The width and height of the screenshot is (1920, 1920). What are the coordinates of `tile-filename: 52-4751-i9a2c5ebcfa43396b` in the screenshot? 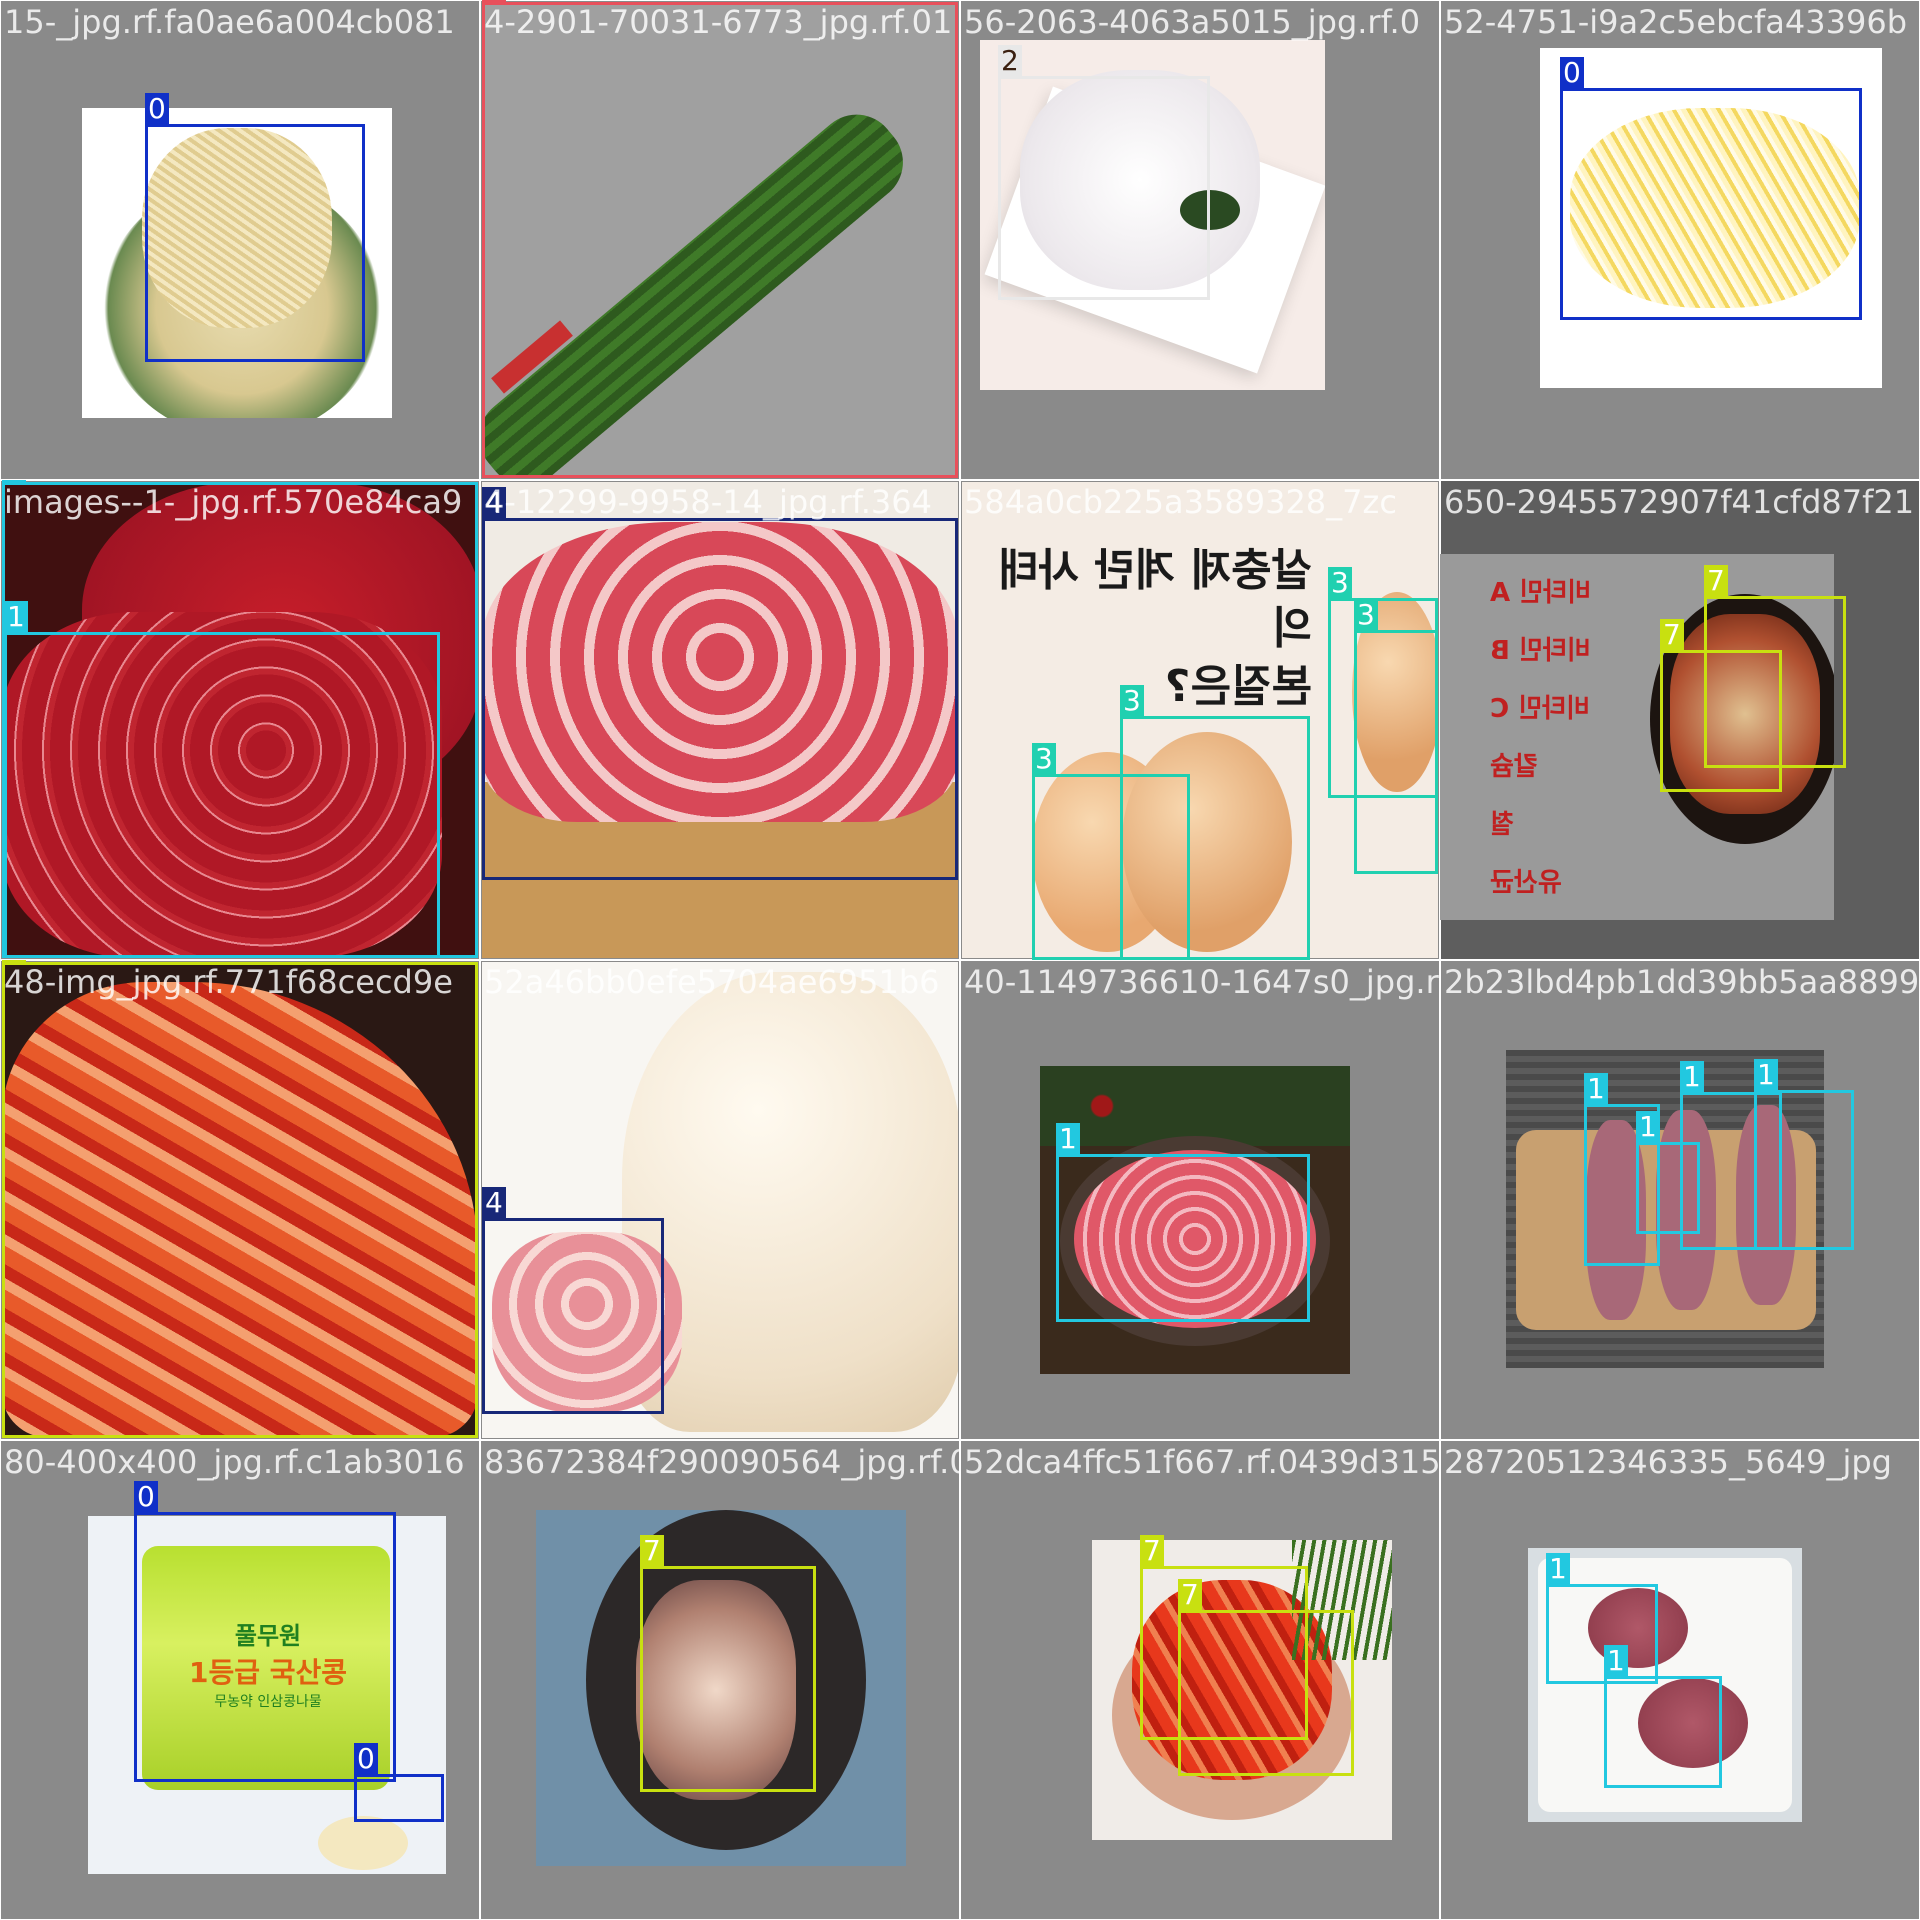 It's located at (1675, 22).